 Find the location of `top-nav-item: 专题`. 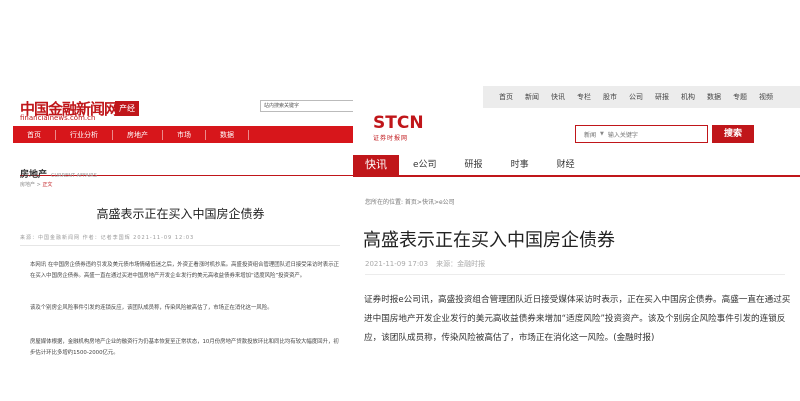

top-nav-item: 专题 is located at coordinates (740, 97).